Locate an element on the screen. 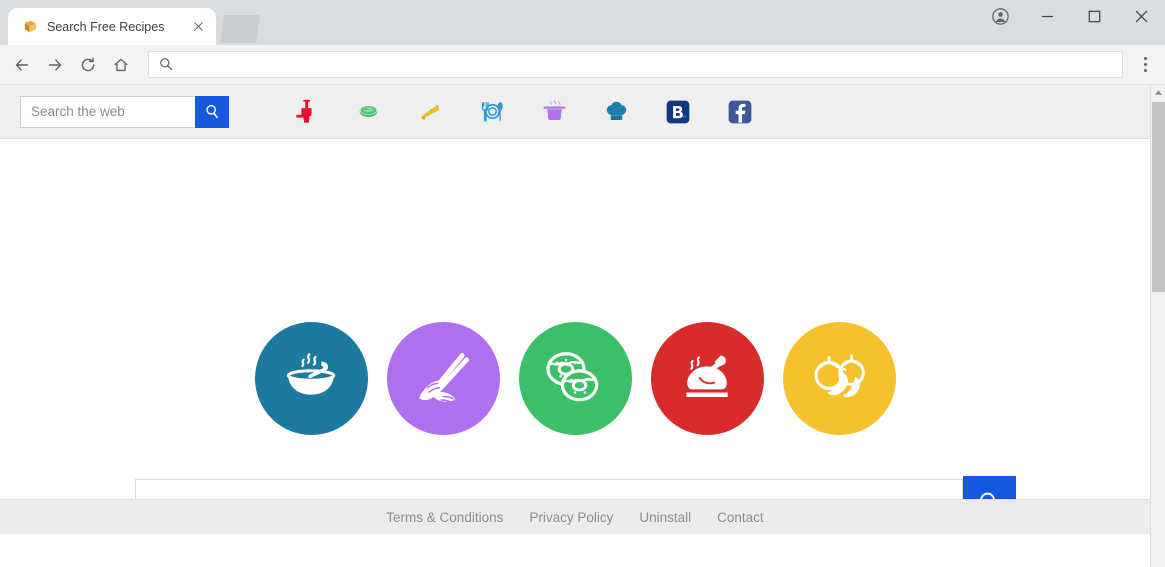 The width and height of the screenshot is (1165, 567). terms-conditions-link: Terms & Conditions is located at coordinates (444, 517).